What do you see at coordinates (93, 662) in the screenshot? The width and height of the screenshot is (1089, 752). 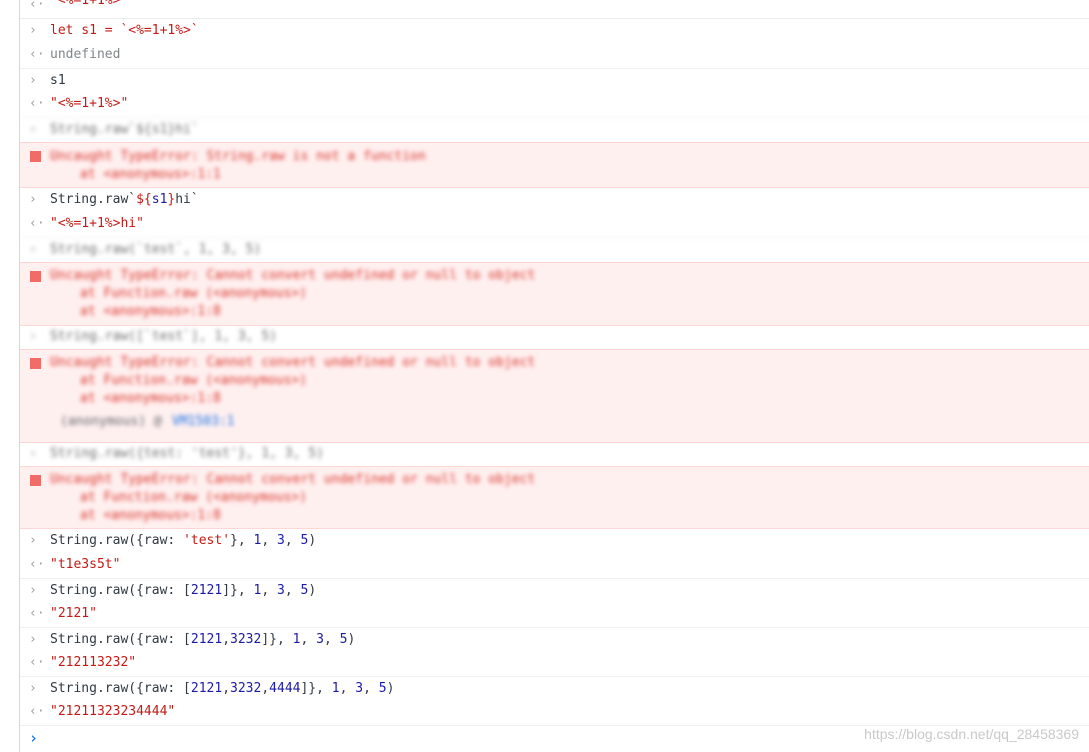 I see `result-text: "212113232"` at bounding box center [93, 662].